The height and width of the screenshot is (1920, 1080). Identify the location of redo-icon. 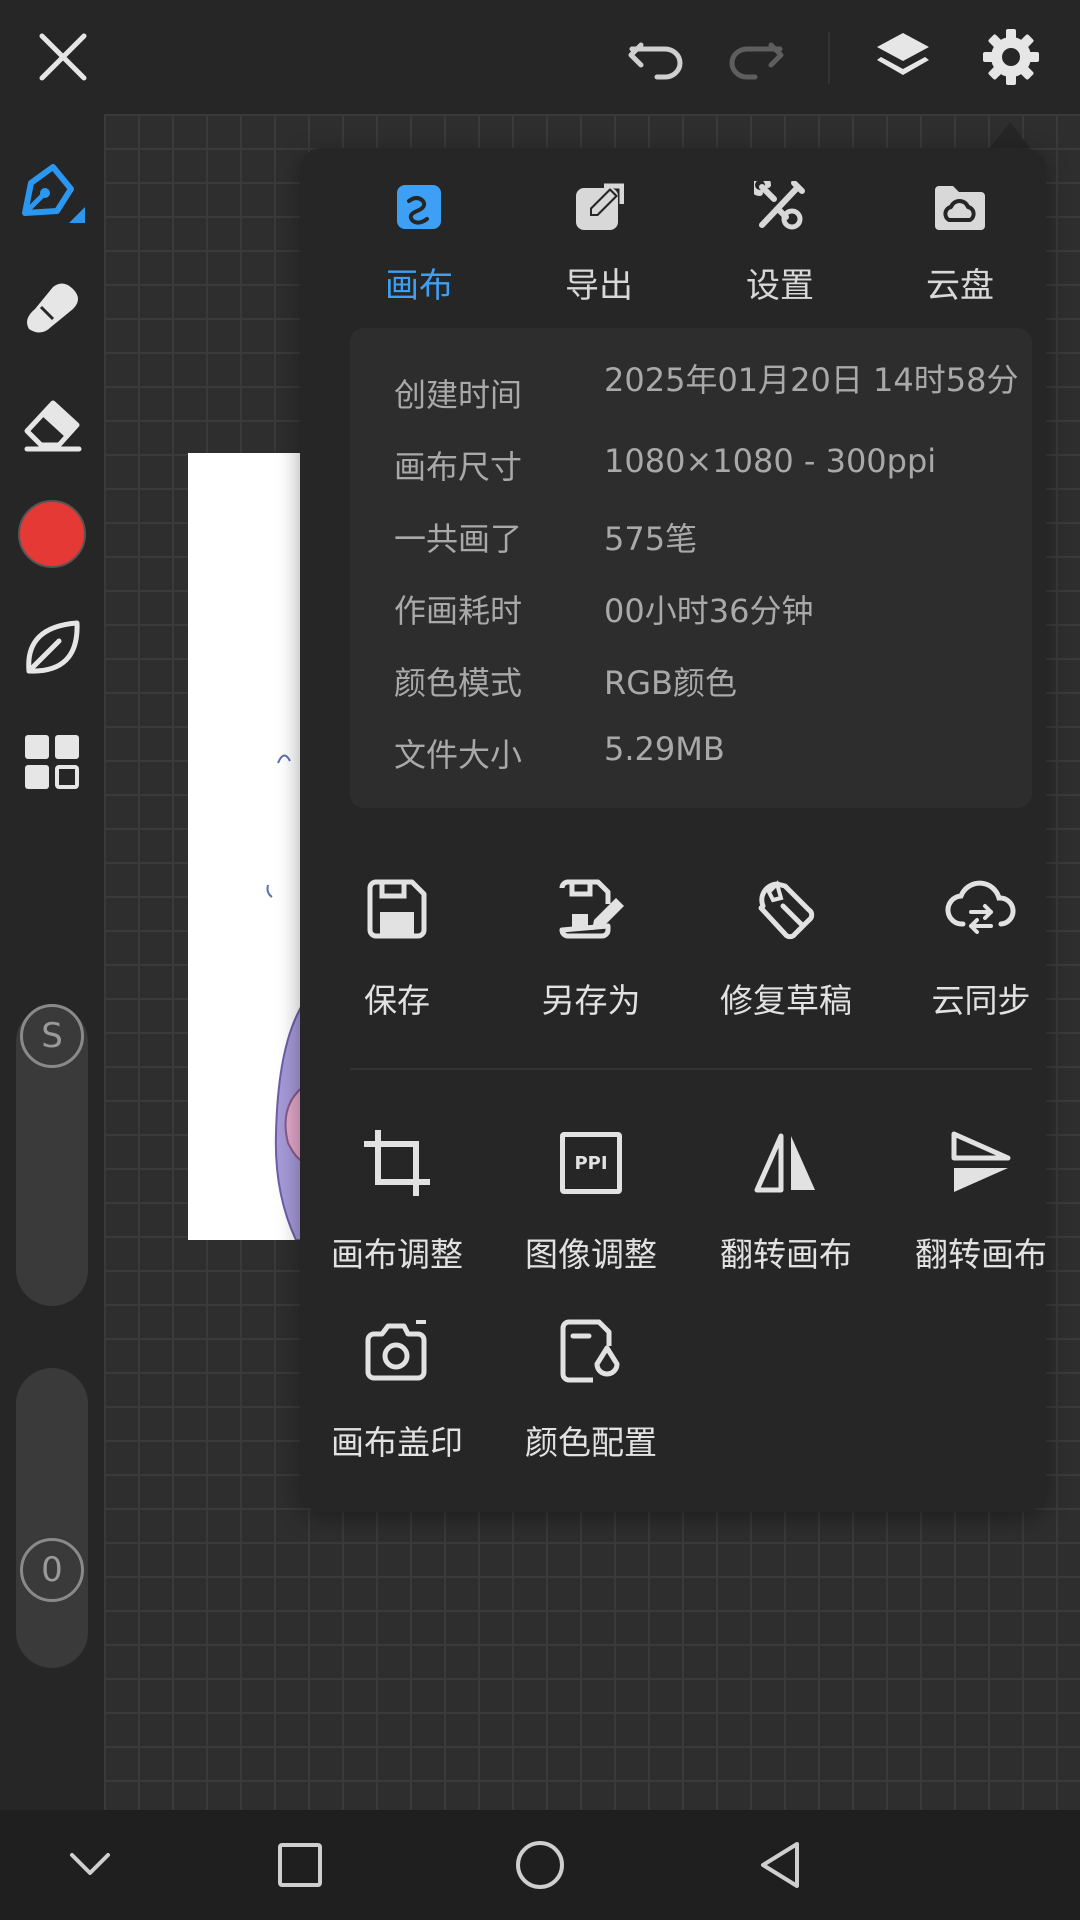
(756, 61).